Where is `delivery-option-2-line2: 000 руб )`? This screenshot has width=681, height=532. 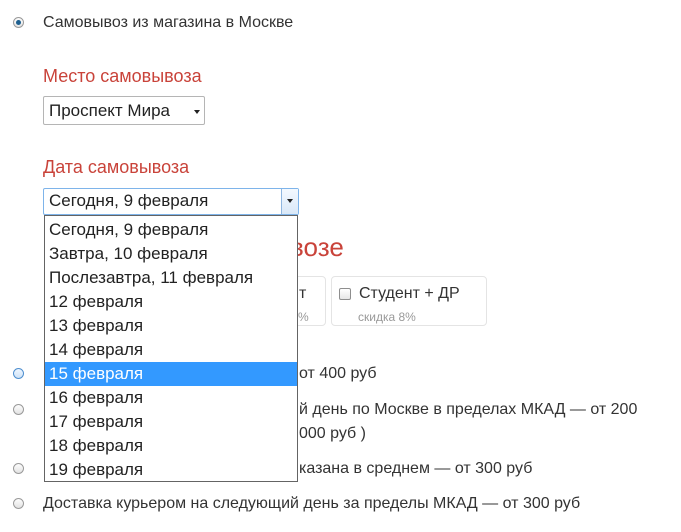
delivery-option-2-line2: 000 руб ) is located at coordinates (332, 433).